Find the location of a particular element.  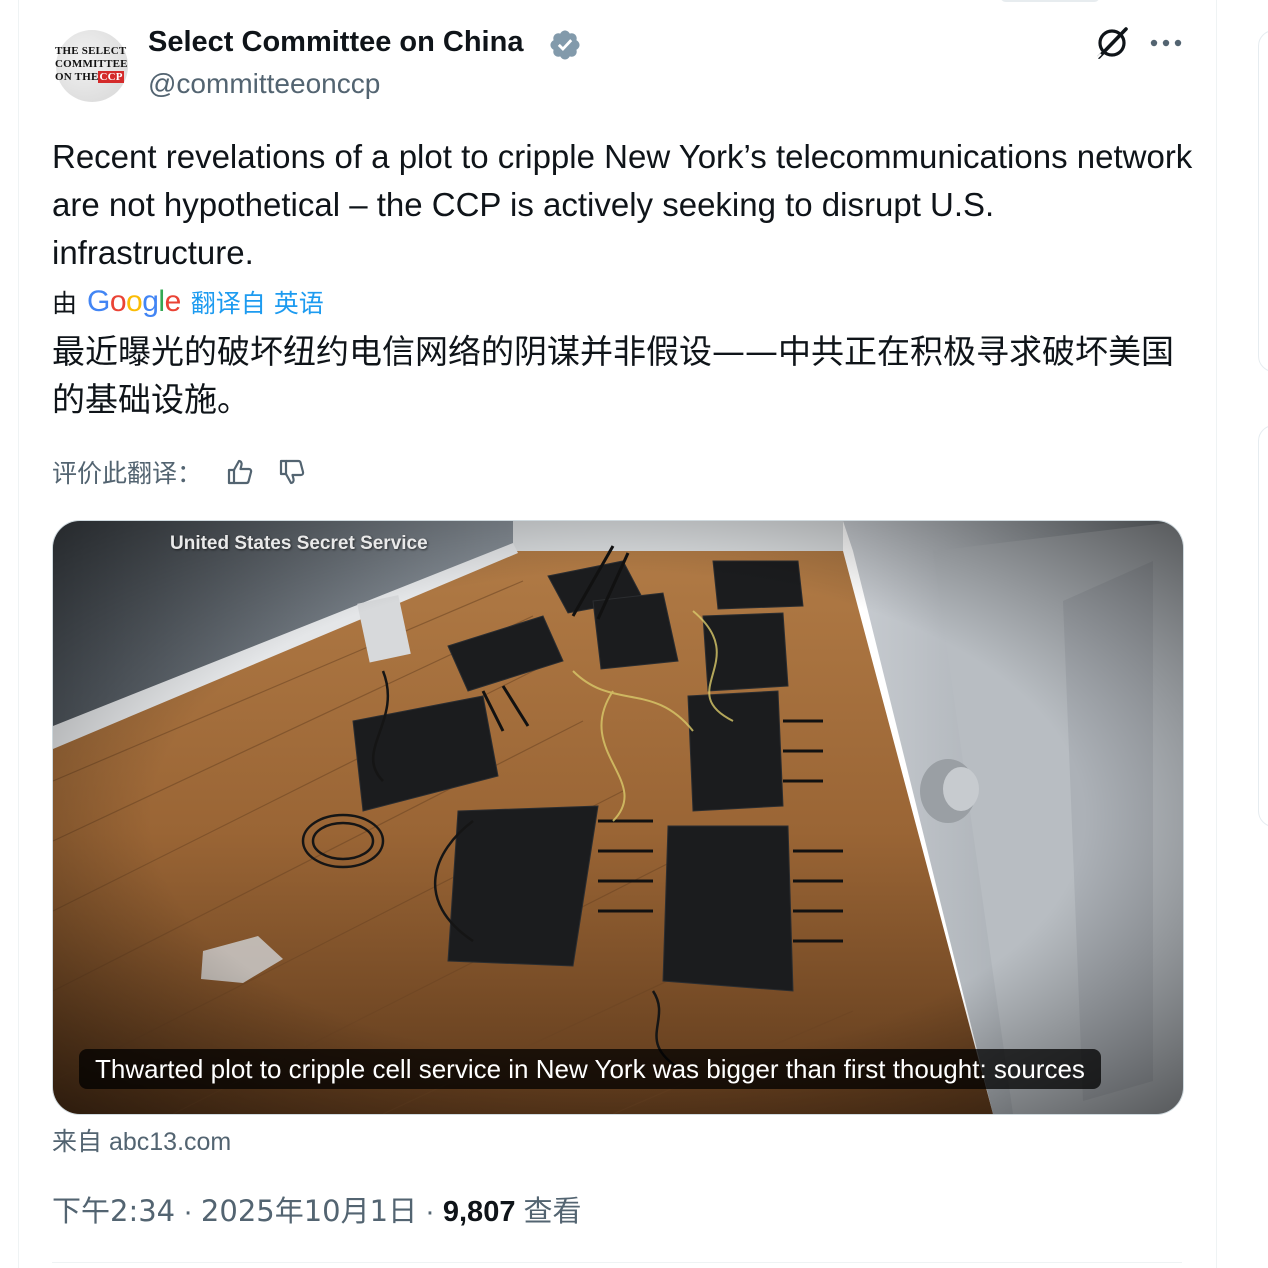

timeline-left-border is located at coordinates (18, 634).